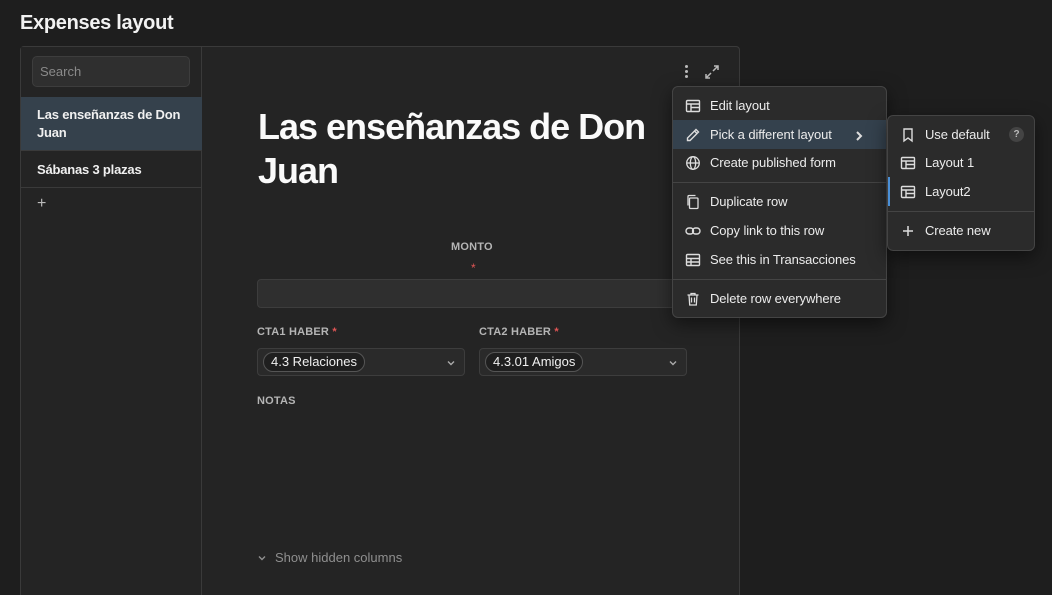  Describe the element at coordinates (293, 332) in the screenshot. I see `cta1-label-text: CTA1 HABER` at that location.